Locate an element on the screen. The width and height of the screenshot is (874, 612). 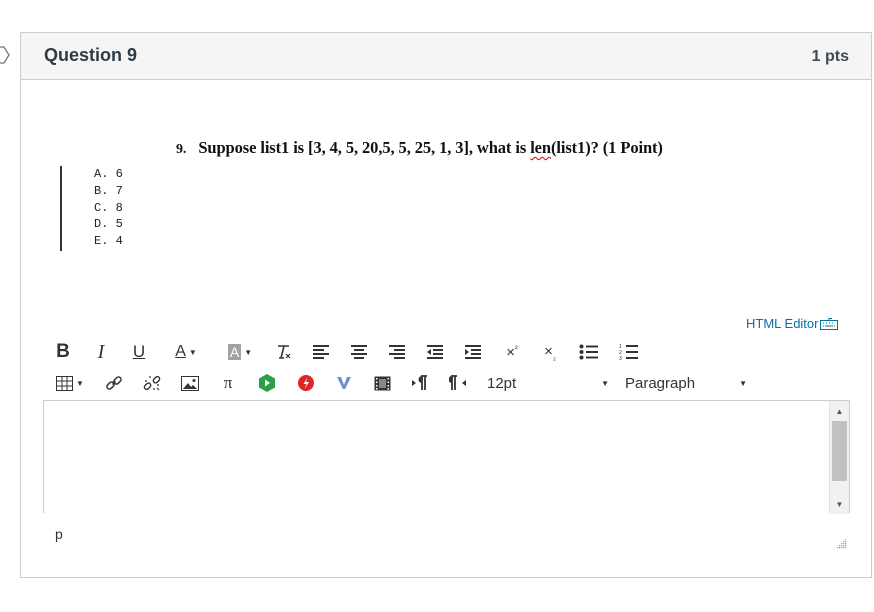
font-size-value: 12pt is located at coordinates (502, 383).